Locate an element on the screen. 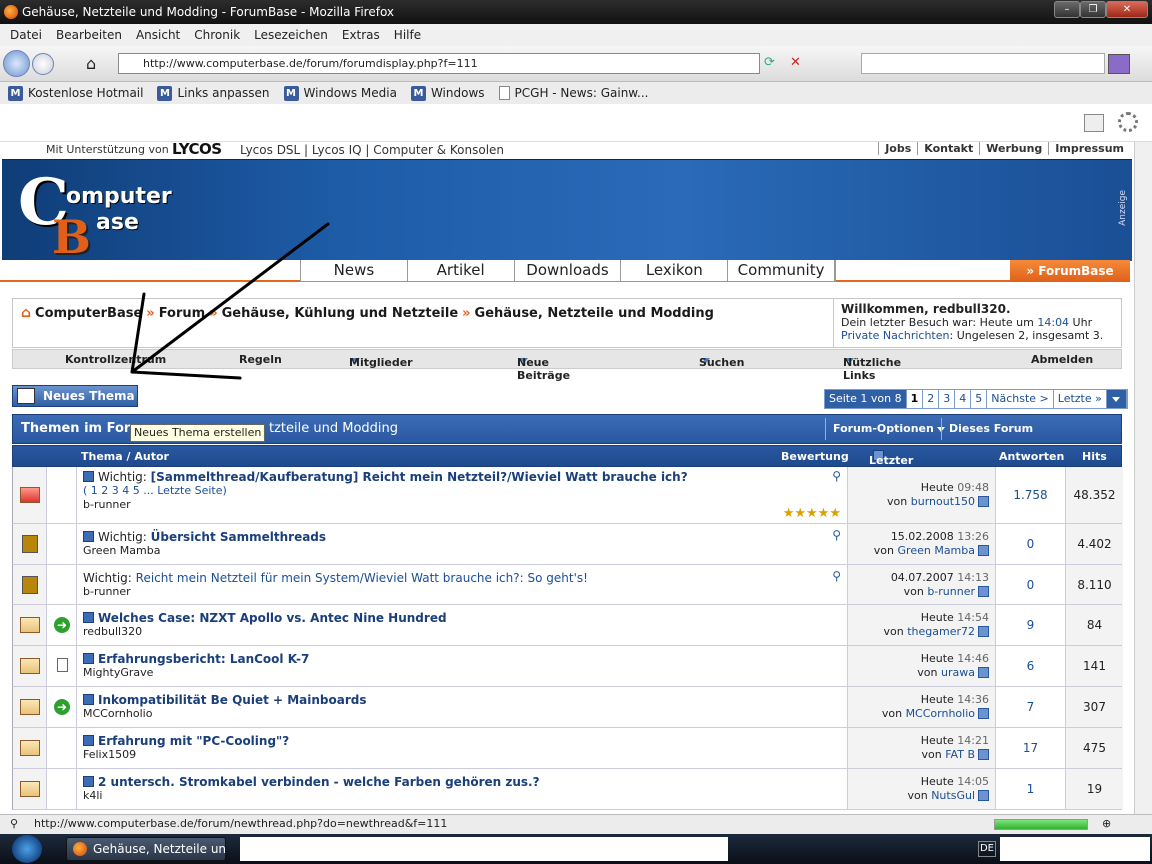 The width and height of the screenshot is (1152, 864). forum-options-button: Forum-Optionen is located at coordinates (888, 429).